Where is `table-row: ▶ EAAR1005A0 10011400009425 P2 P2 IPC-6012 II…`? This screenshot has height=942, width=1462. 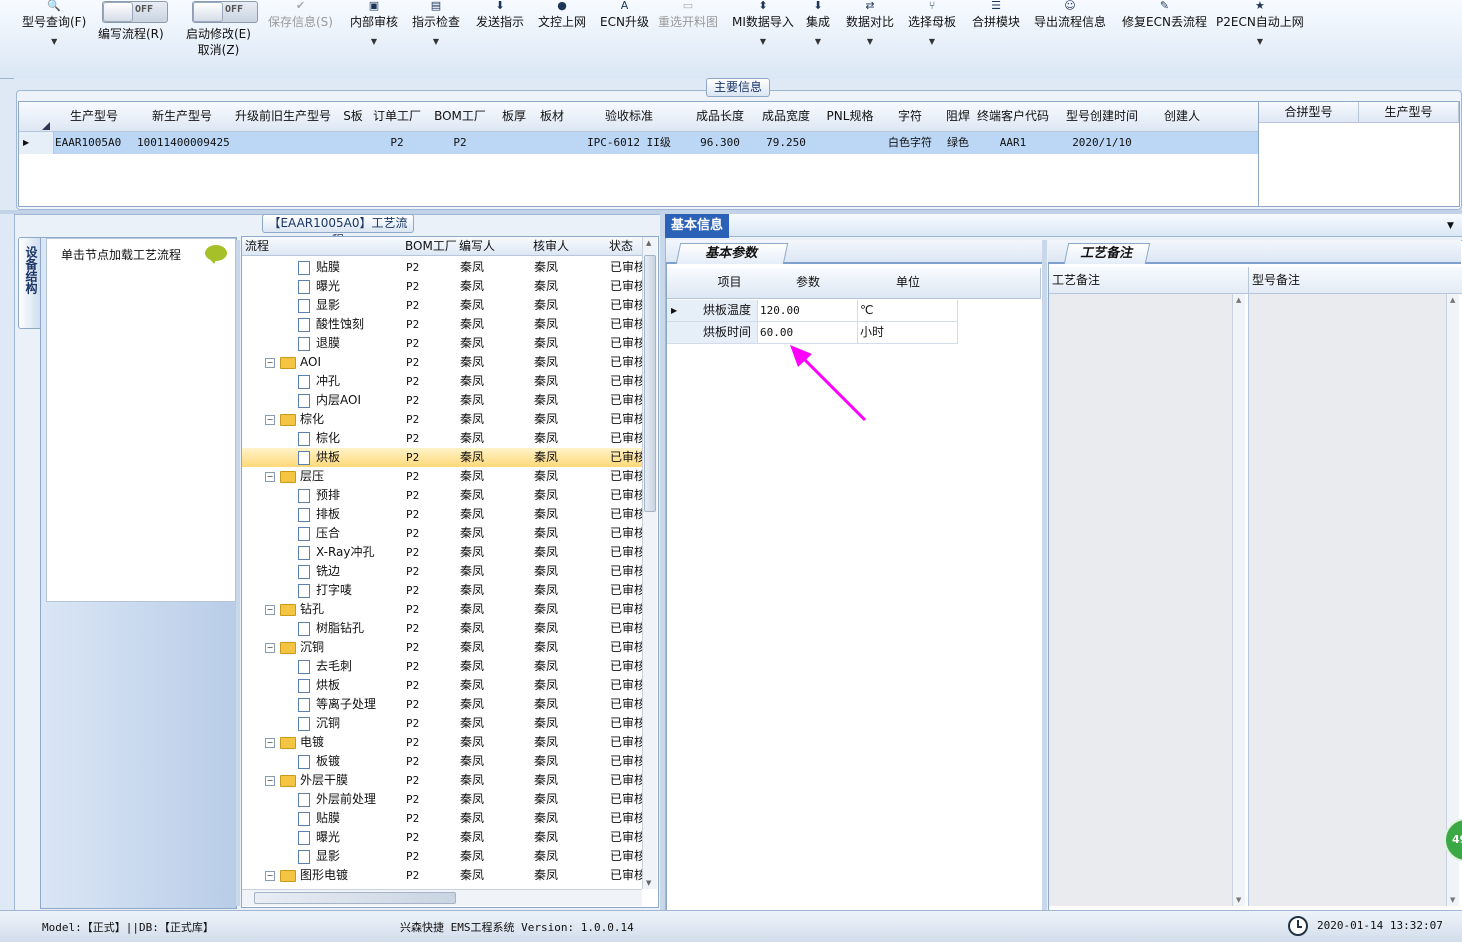
table-row: ▶ EAAR1005A0 10011400009425 P2 P2 IPC-6012 II… is located at coordinates (638, 143).